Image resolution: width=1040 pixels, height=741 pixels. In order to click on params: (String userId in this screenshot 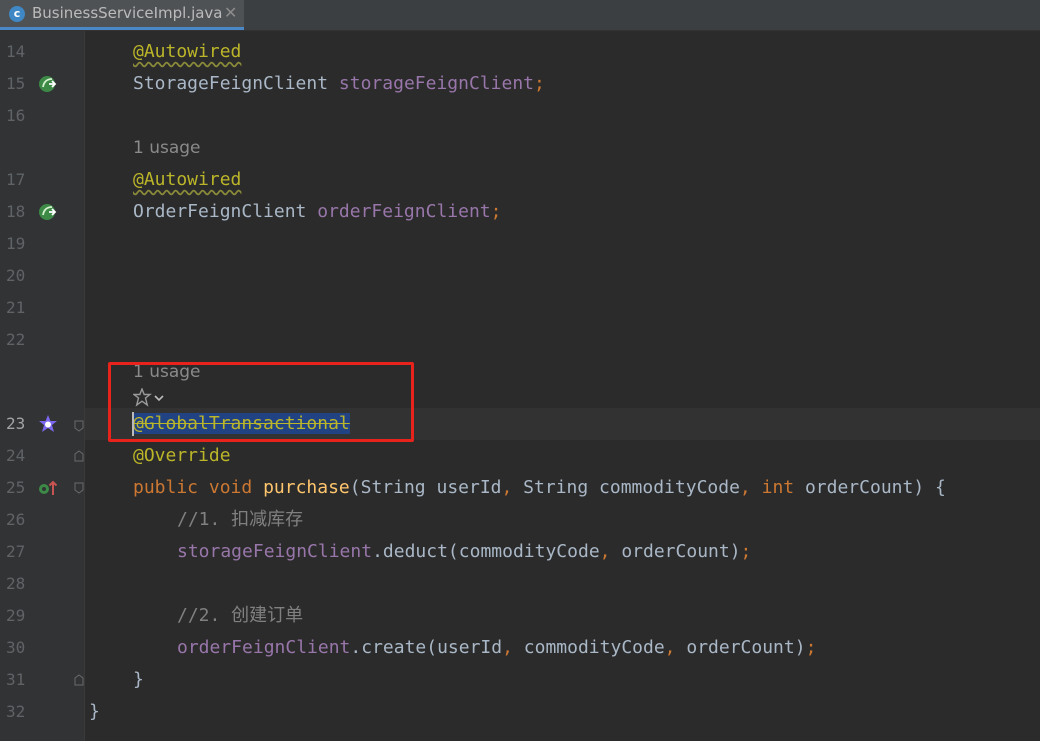, I will do `click(425, 487)`.